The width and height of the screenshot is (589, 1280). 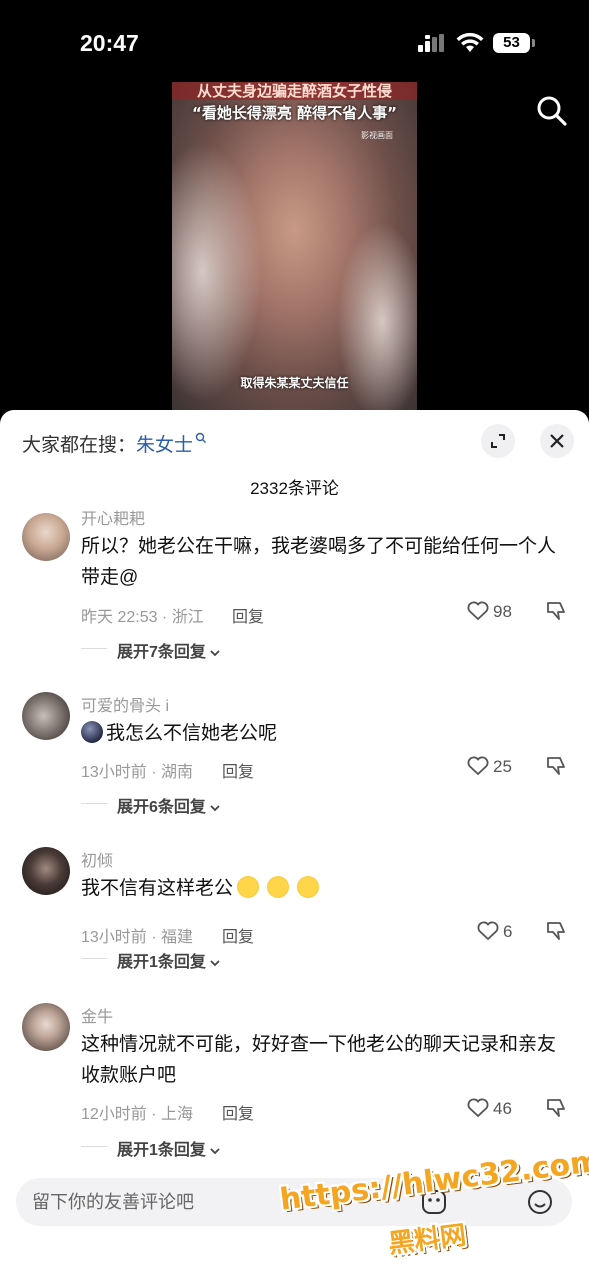 What do you see at coordinates (294, 383) in the screenshot?
I see `video-caption: 取得朱某某丈夫信任` at bounding box center [294, 383].